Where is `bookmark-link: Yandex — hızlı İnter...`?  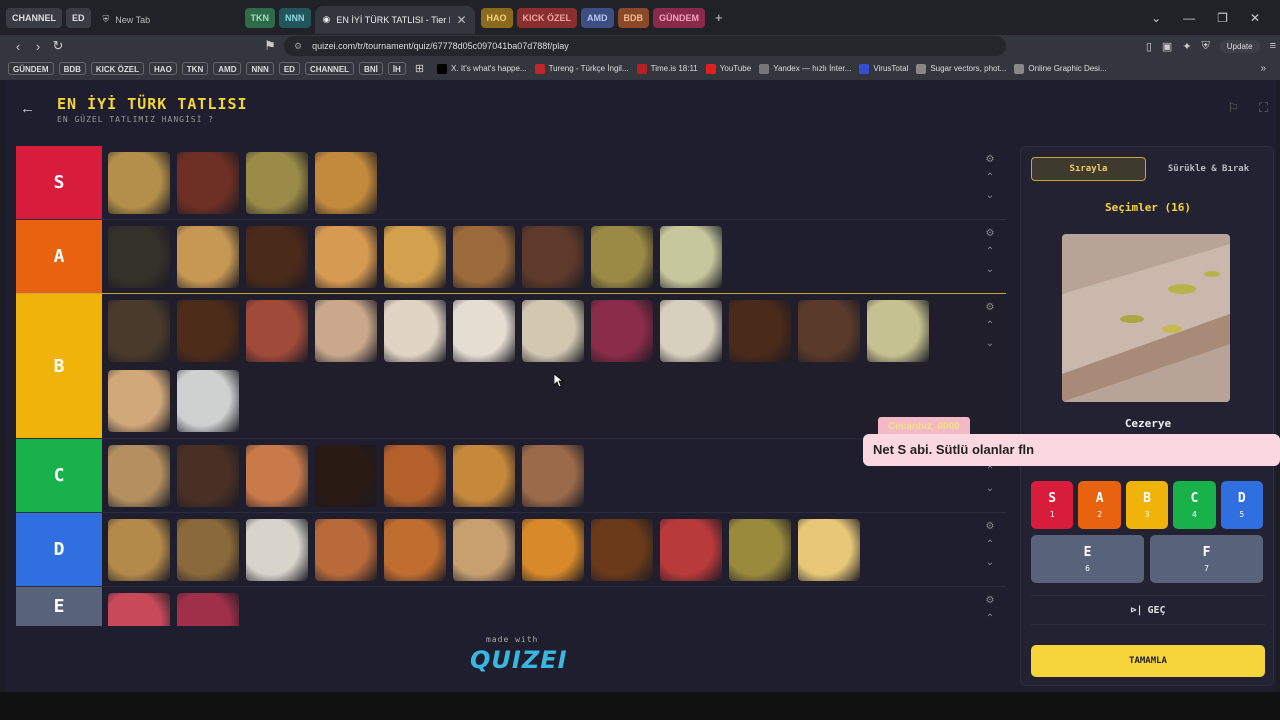 bookmark-link: Yandex — hızlı İnter... is located at coordinates (805, 68).